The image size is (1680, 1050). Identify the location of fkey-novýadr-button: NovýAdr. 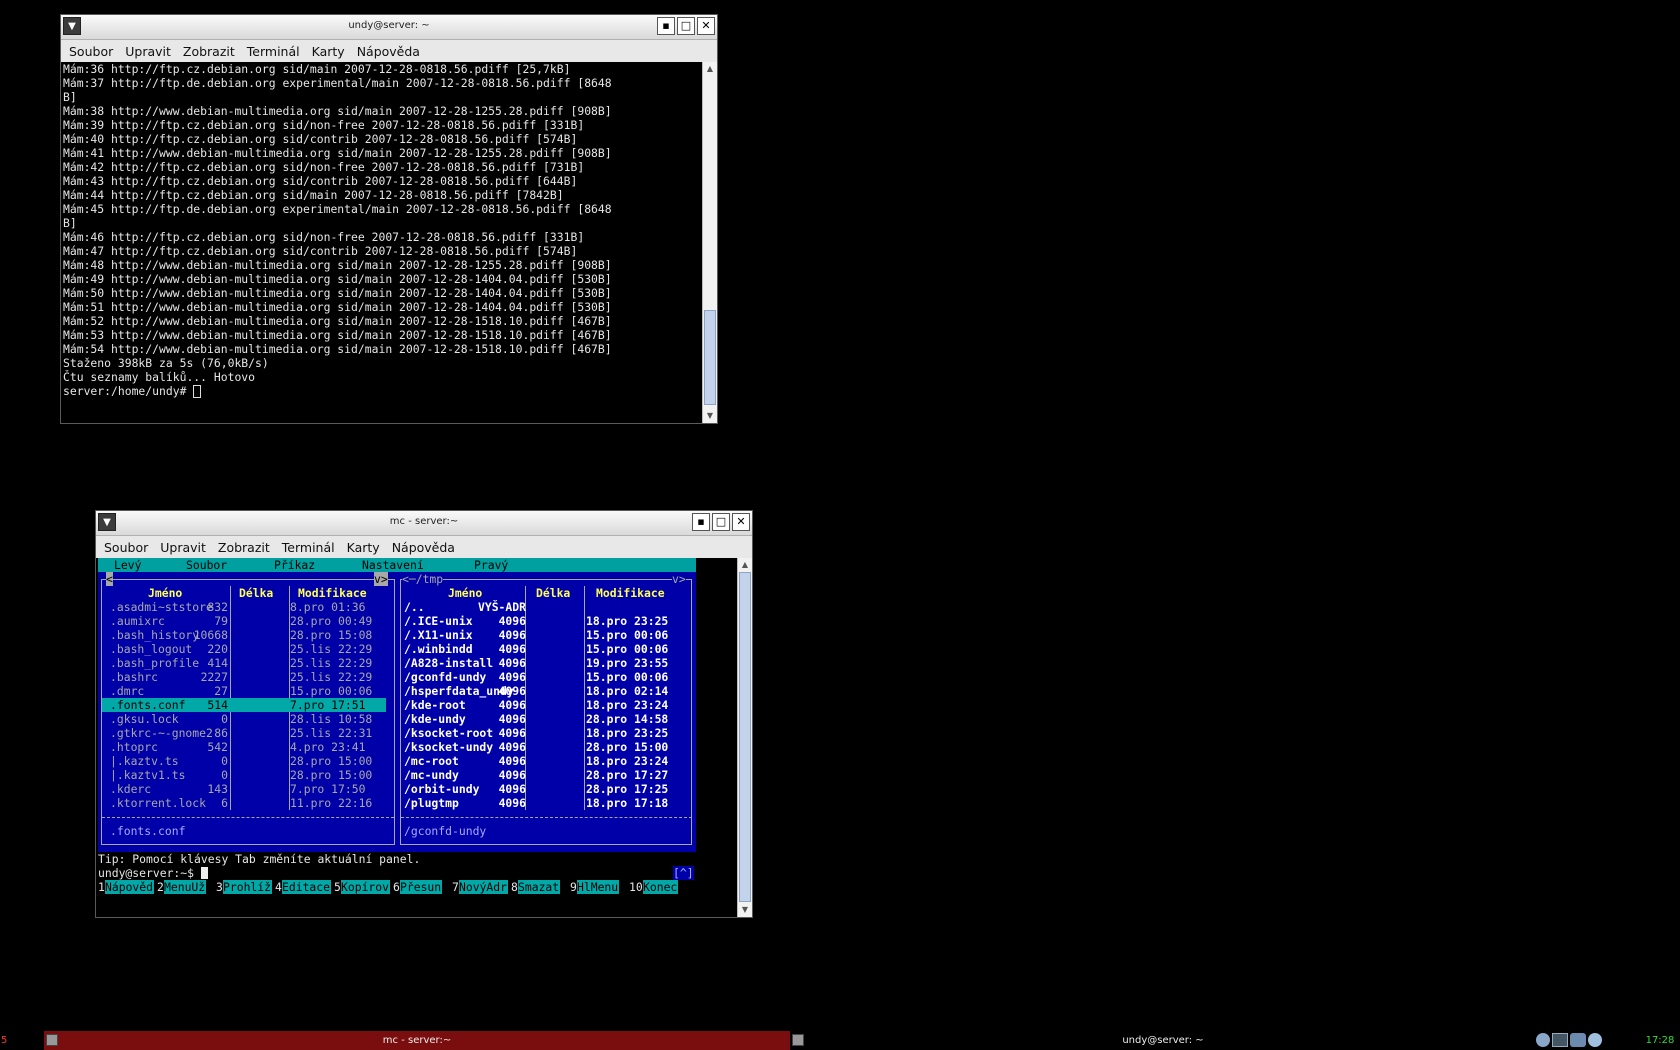
(483, 887).